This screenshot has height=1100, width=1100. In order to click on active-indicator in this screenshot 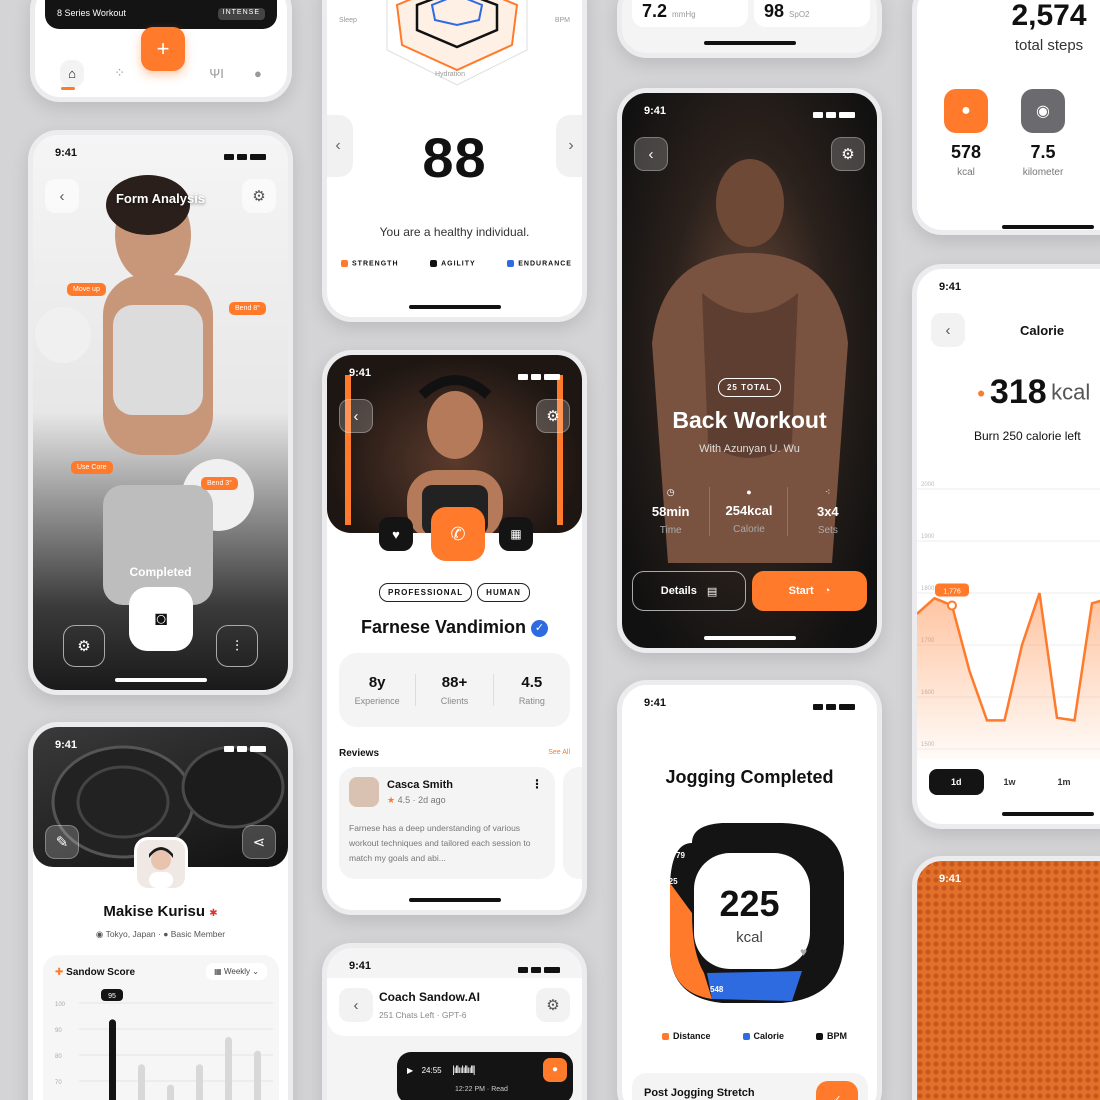, I will do `click(68, 88)`.